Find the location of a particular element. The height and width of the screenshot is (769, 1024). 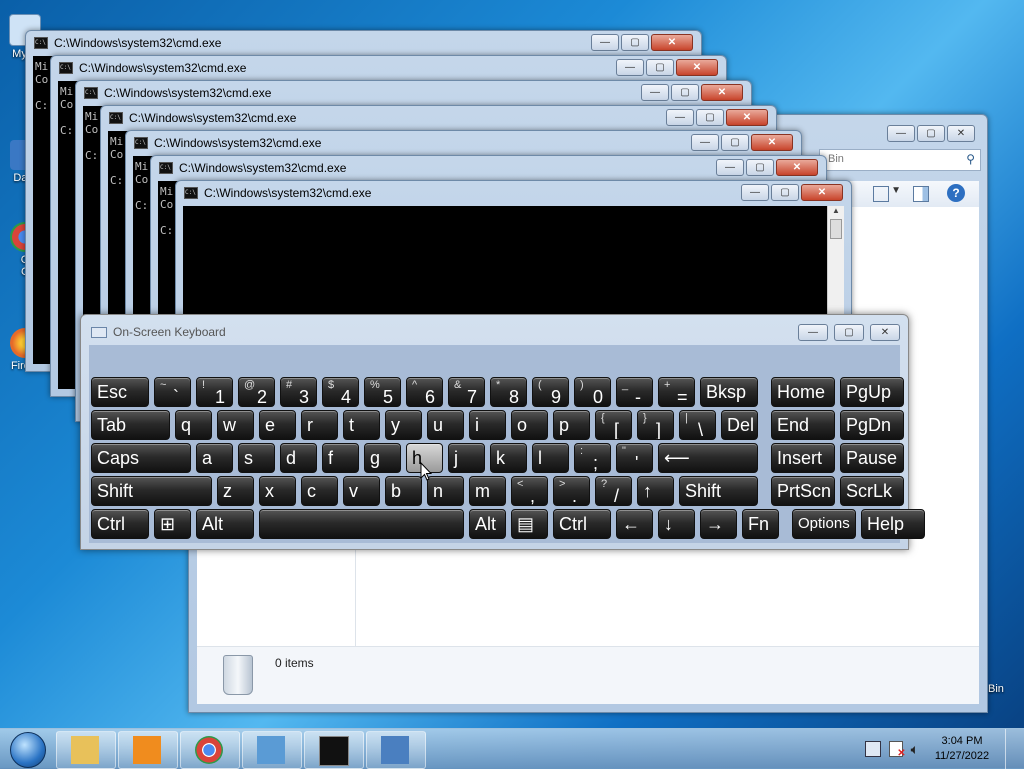

key-k7: & 7 is located at coordinates (466, 392).